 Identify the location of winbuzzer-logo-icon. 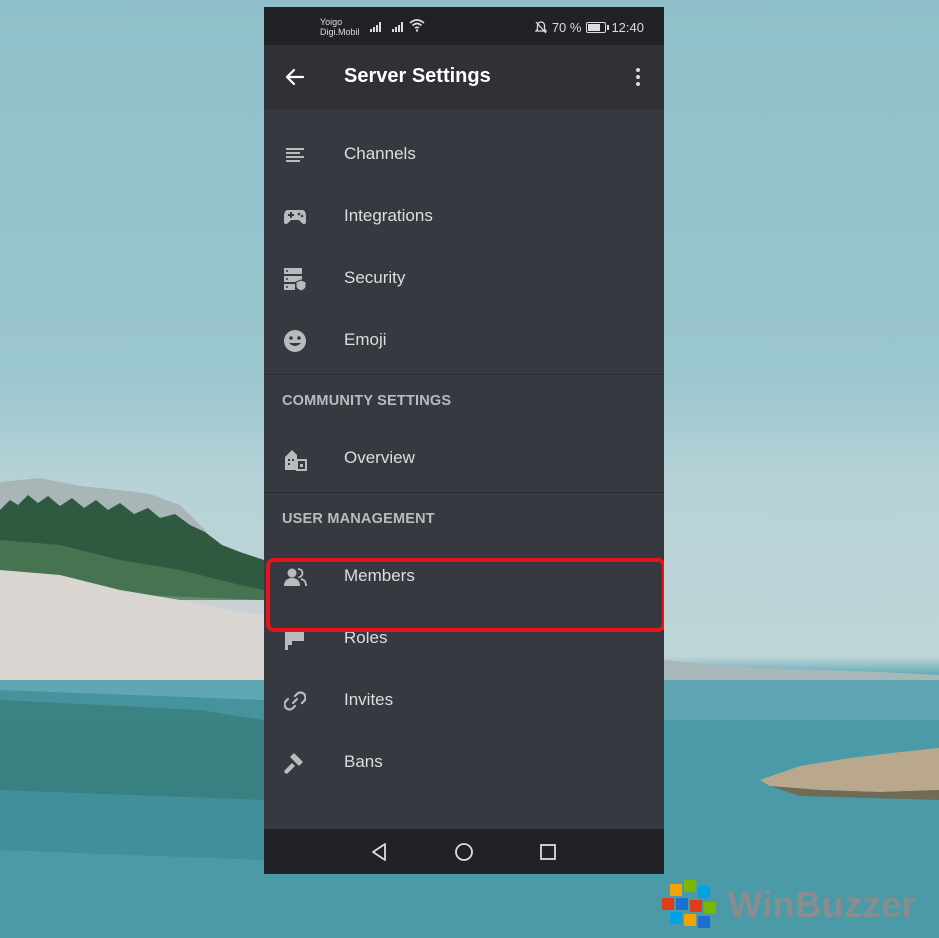
(689, 904).